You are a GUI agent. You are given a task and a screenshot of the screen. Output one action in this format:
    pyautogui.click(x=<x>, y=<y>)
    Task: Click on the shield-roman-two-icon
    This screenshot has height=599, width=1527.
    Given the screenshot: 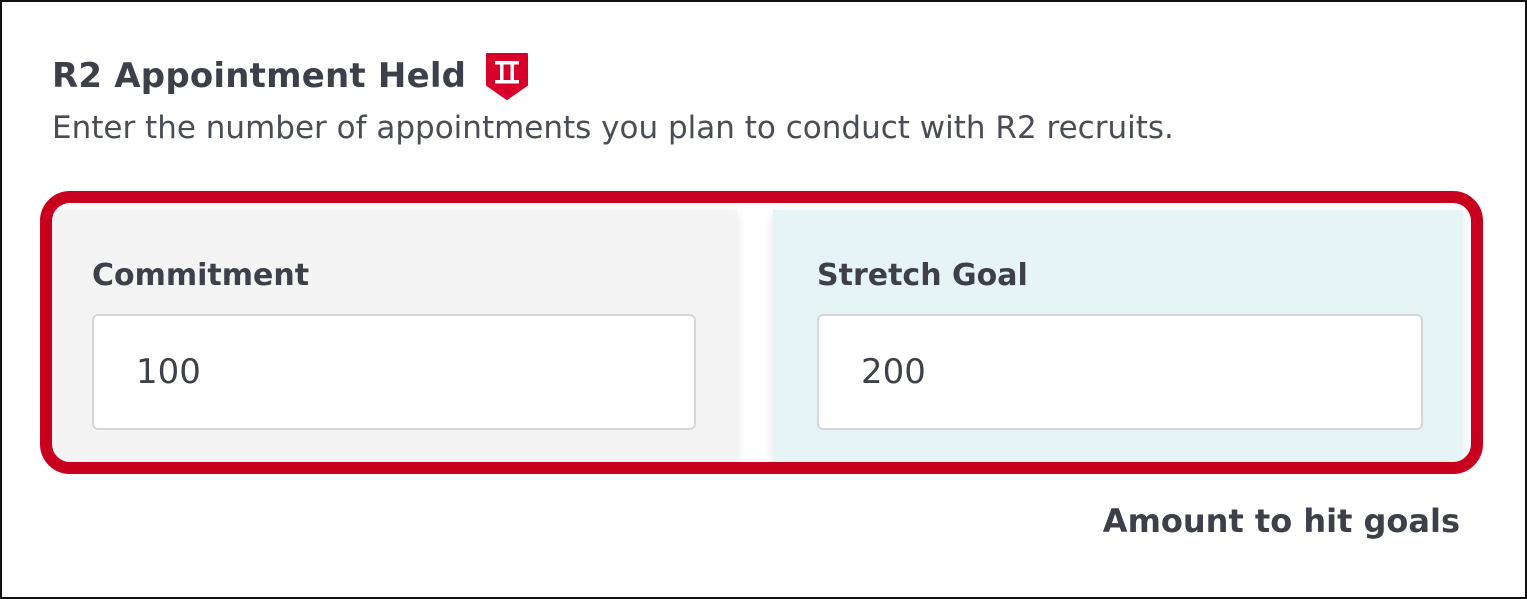 What is the action you would take?
    pyautogui.click(x=507, y=76)
    